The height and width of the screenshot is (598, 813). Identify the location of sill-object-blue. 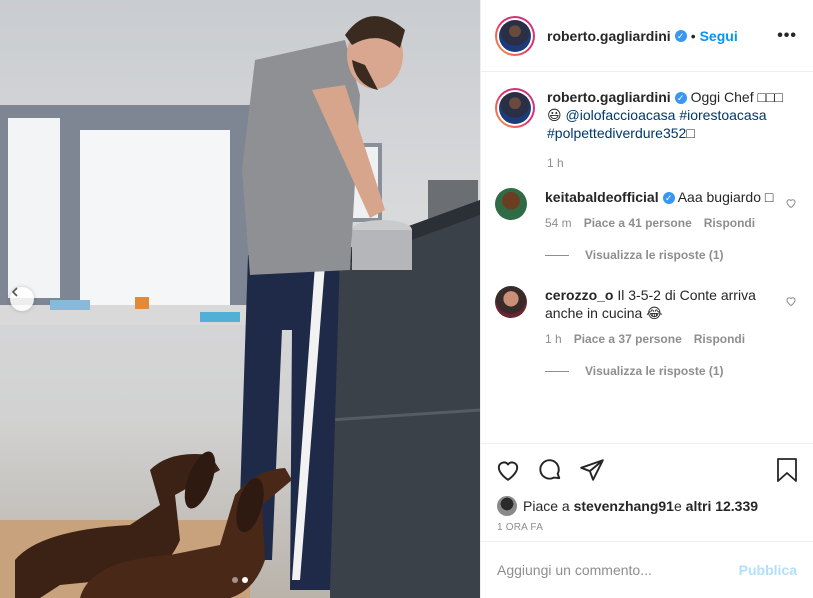
(70, 305).